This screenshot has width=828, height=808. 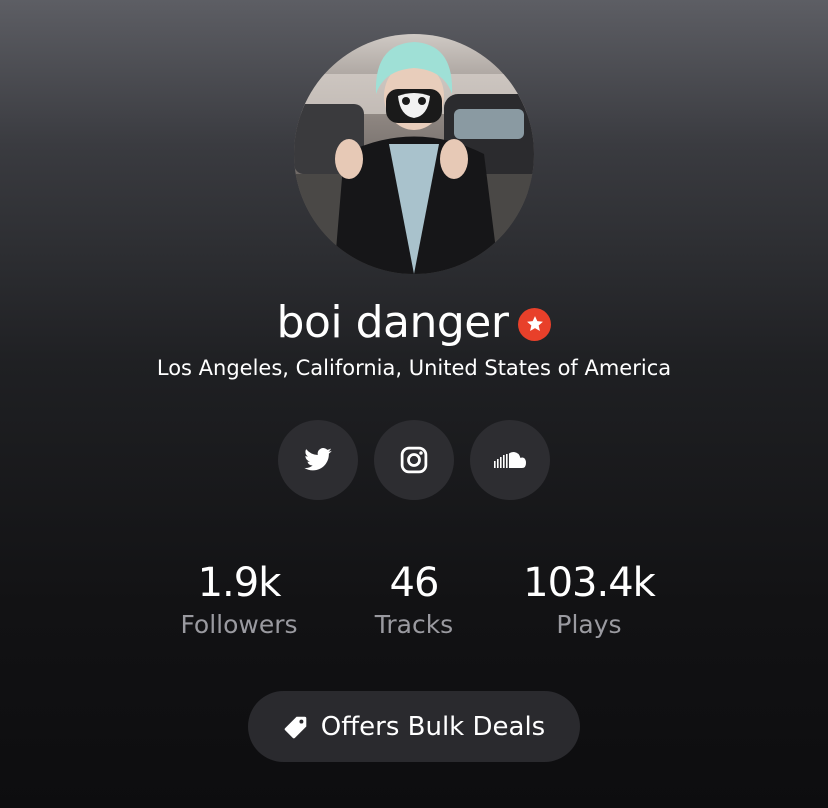 What do you see at coordinates (414, 583) in the screenshot?
I see `tracks-count: 46` at bounding box center [414, 583].